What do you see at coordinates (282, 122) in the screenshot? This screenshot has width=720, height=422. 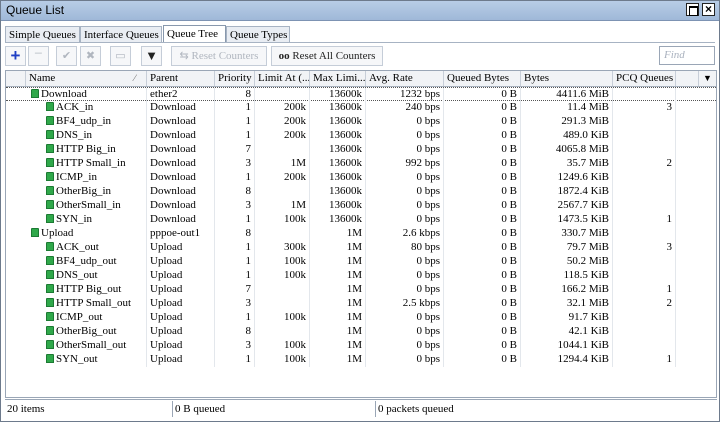 I see `cell-limit-at: 200k` at bounding box center [282, 122].